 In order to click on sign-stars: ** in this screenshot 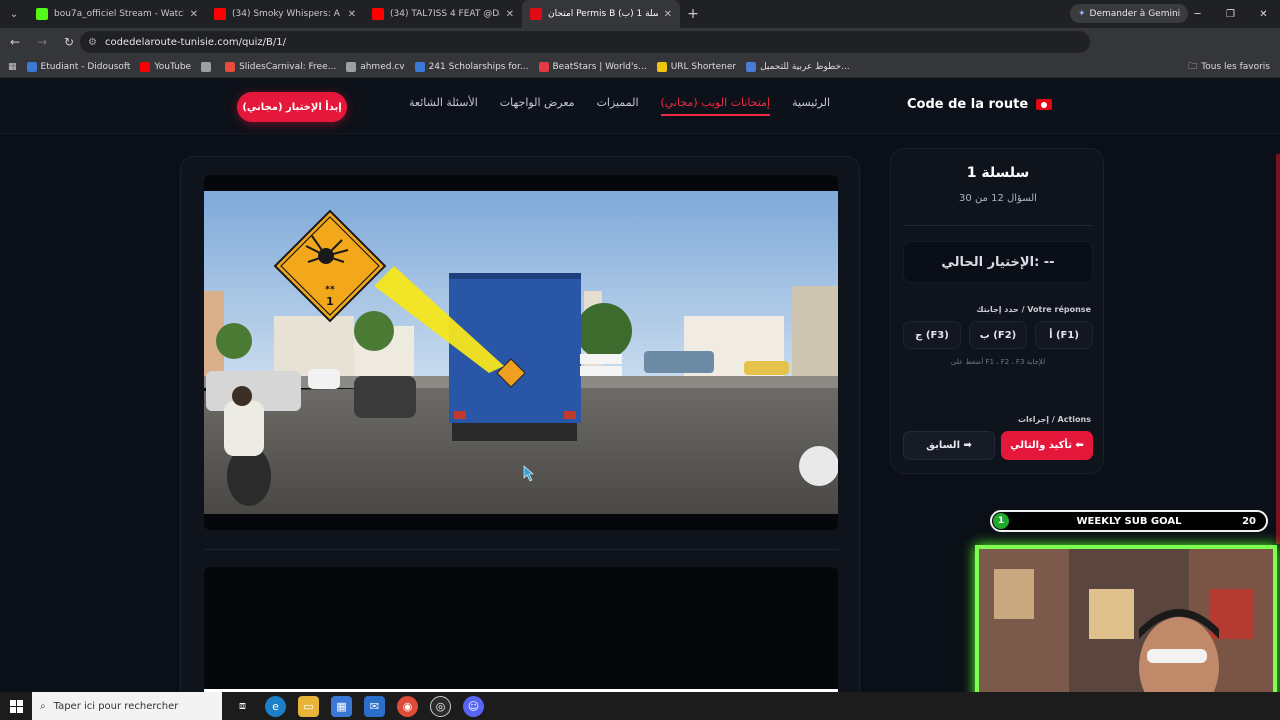, I will do `click(330, 290)`.